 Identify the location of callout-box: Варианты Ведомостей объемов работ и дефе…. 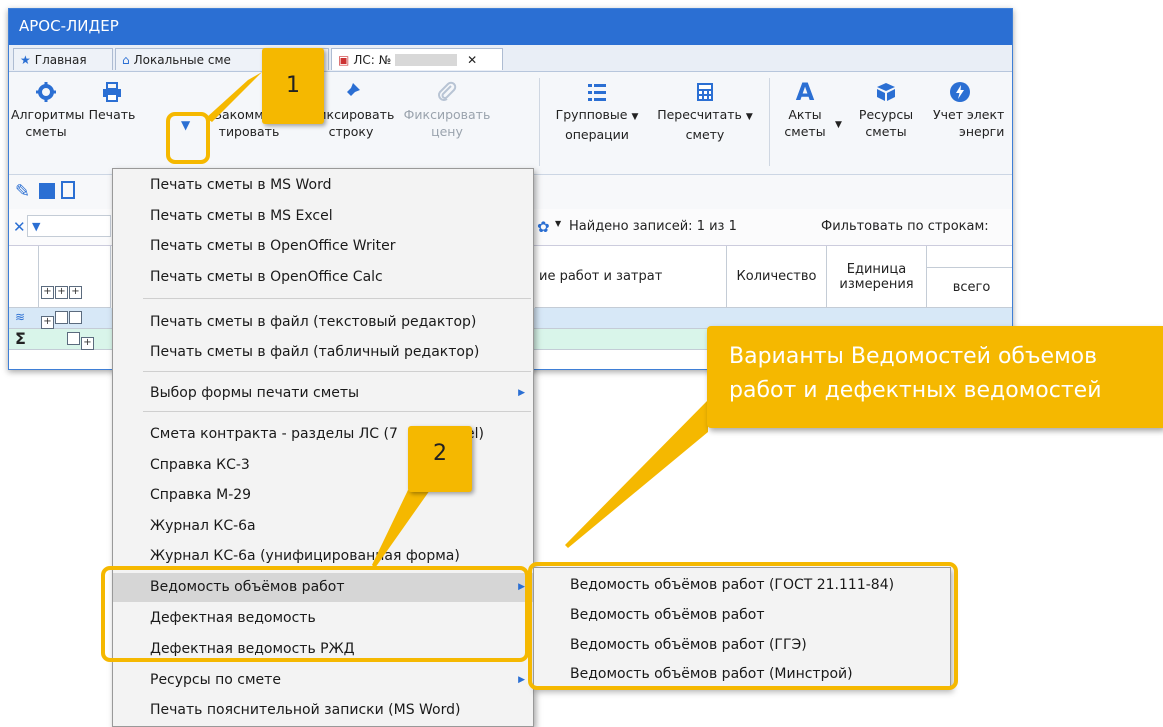
(935, 377).